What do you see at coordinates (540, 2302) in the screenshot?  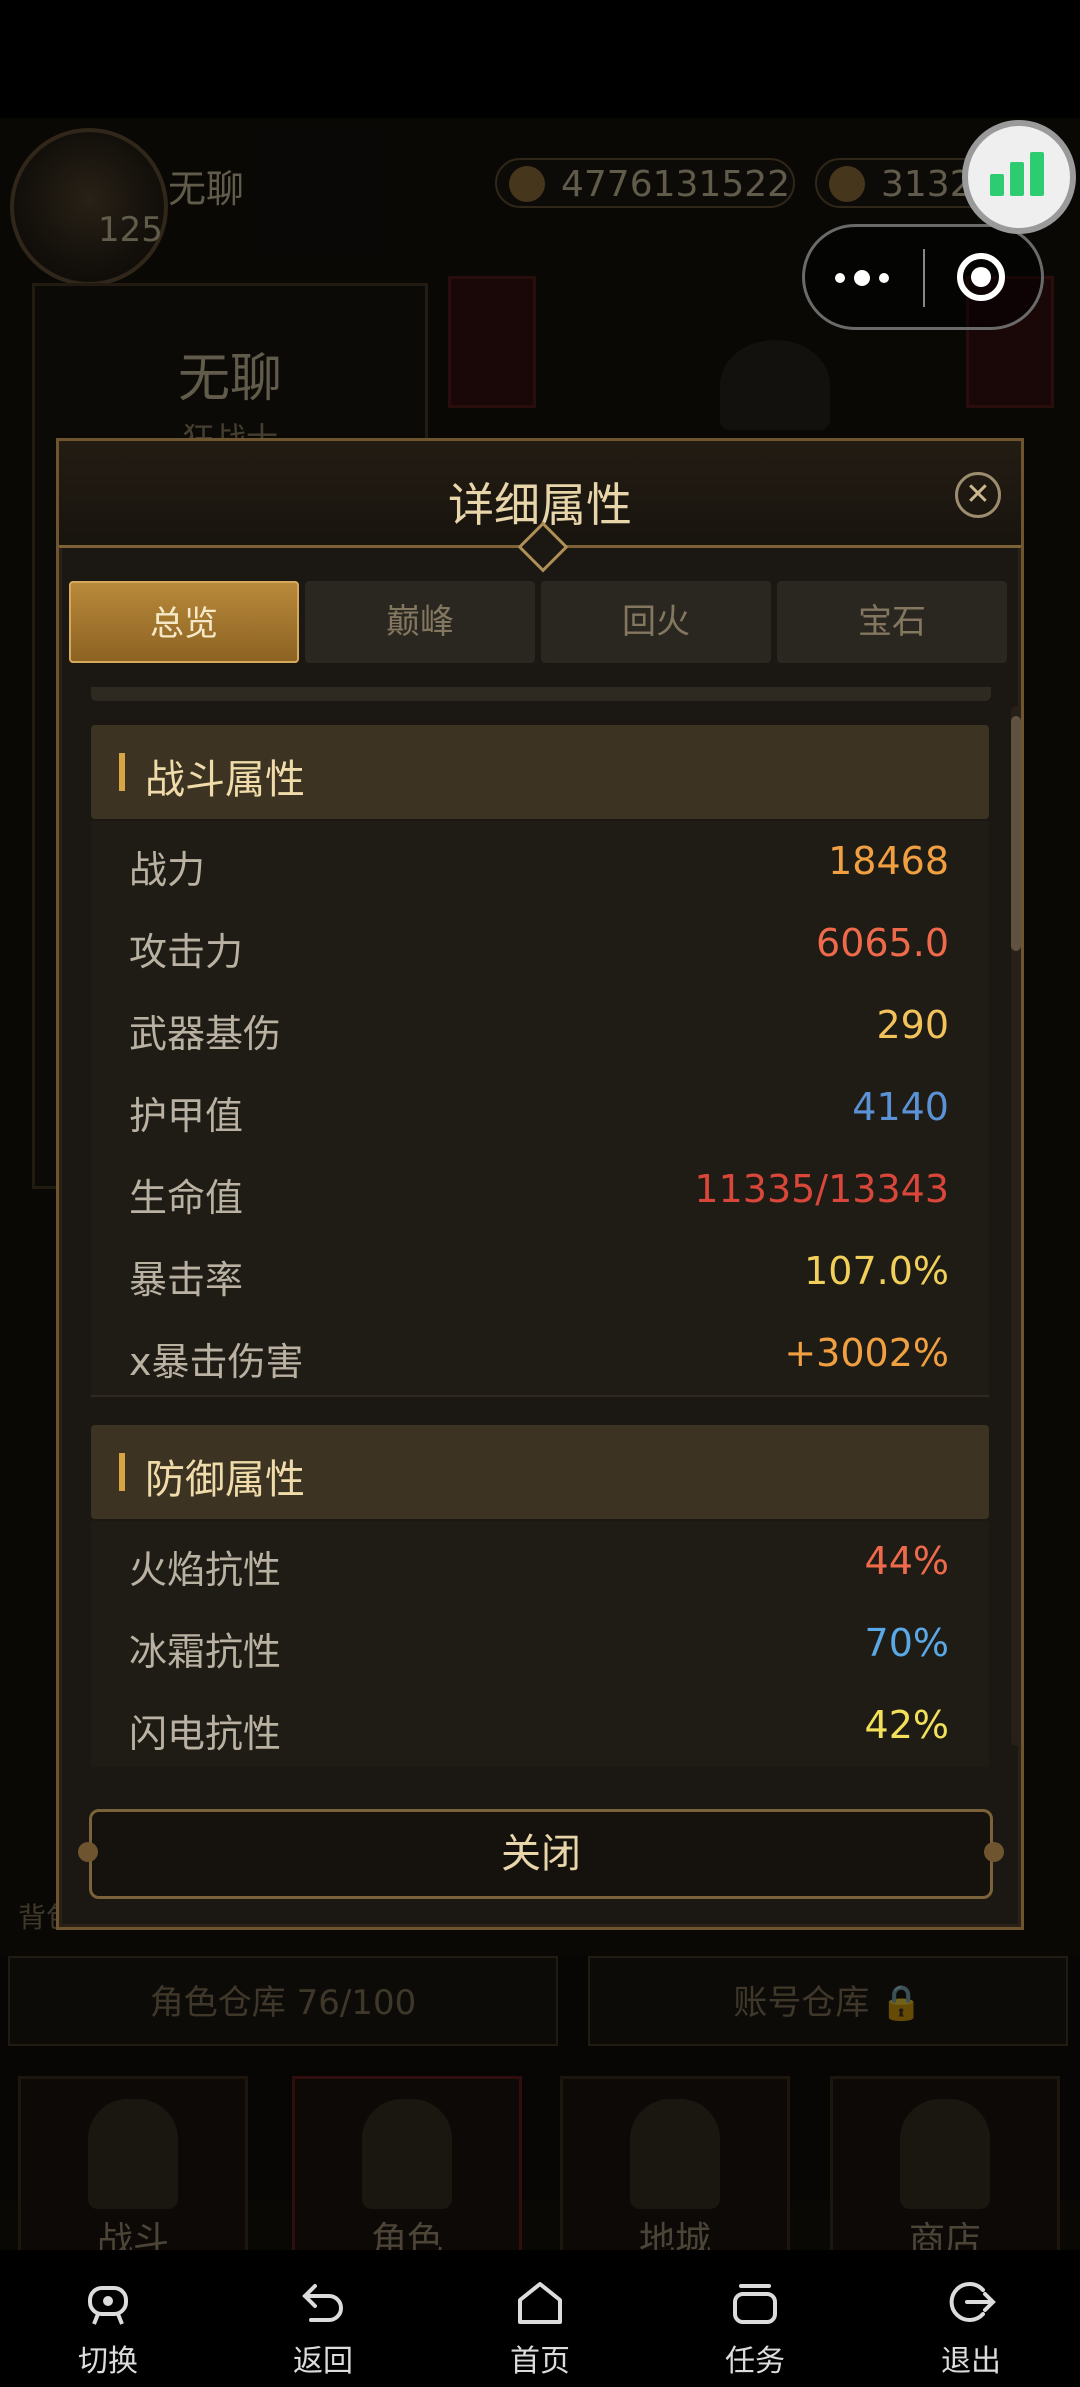 I see `home-icon` at bounding box center [540, 2302].